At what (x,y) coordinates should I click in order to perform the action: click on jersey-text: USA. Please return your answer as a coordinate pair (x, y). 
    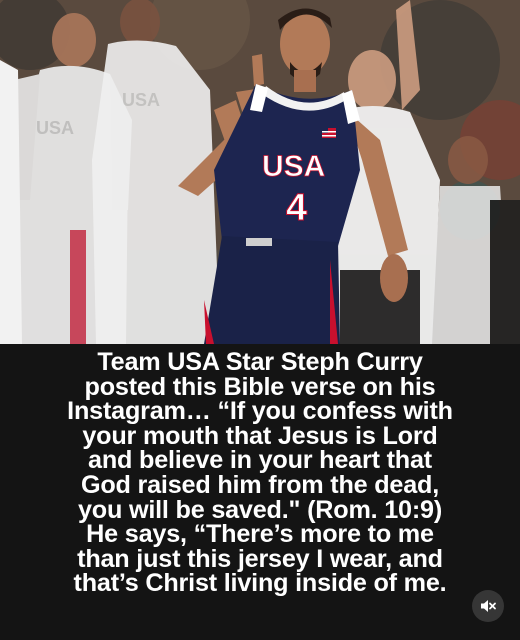
    Looking at the image, I should click on (293, 166).